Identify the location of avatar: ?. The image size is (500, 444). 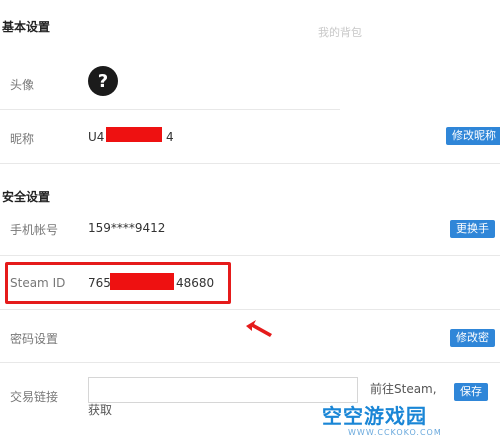
(103, 81).